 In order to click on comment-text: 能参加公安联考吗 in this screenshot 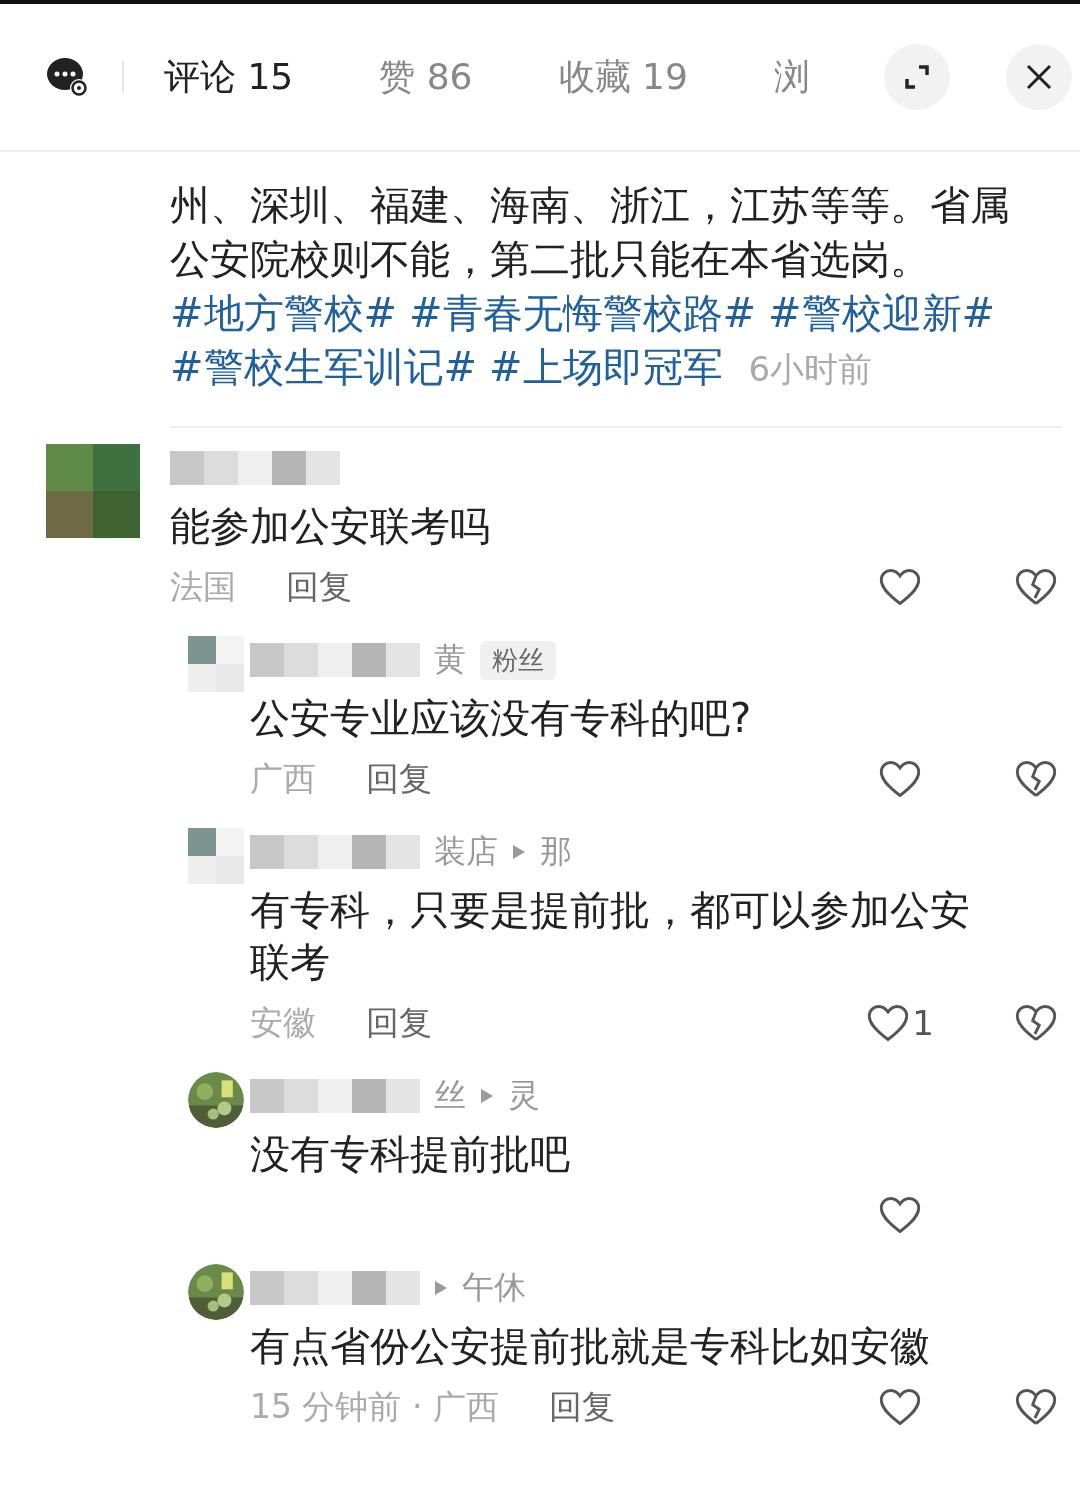, I will do `click(330, 526)`.